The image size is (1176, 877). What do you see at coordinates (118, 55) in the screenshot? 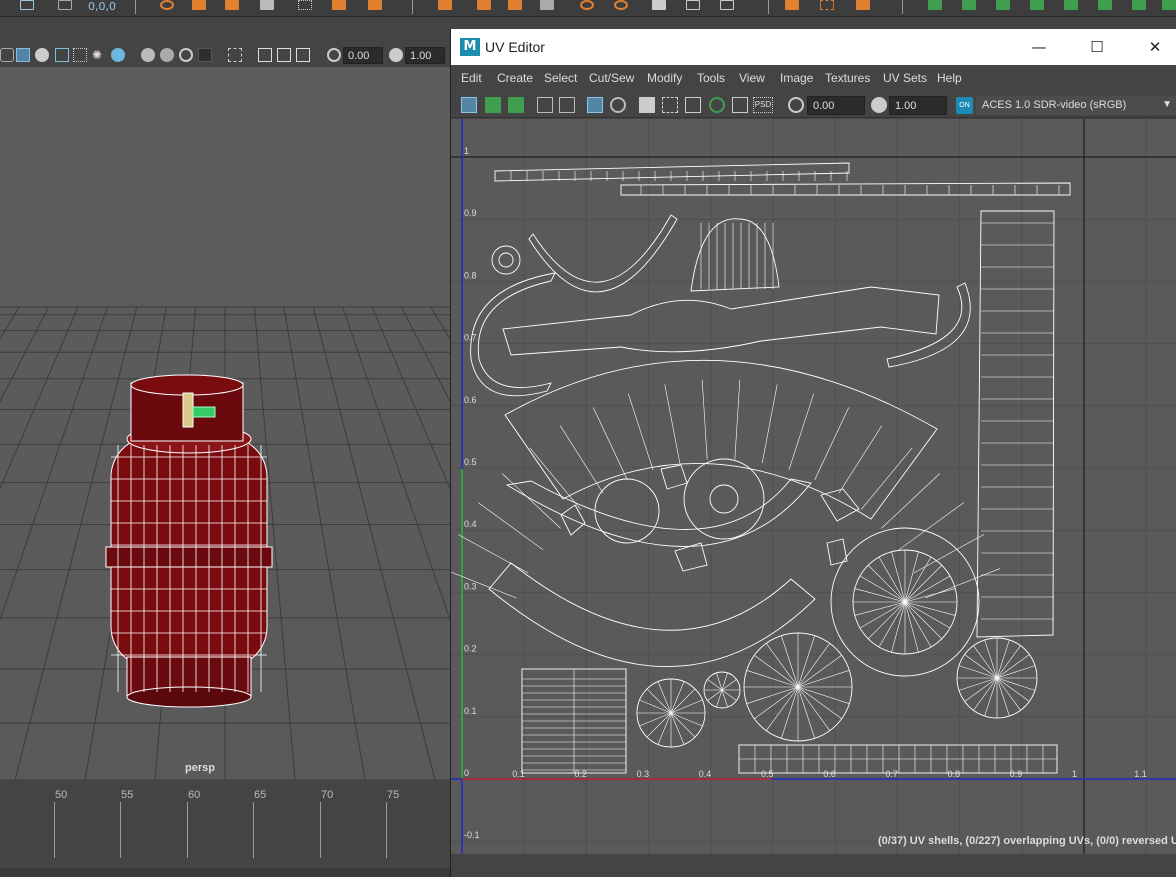
I see `shadows-icon` at bounding box center [118, 55].